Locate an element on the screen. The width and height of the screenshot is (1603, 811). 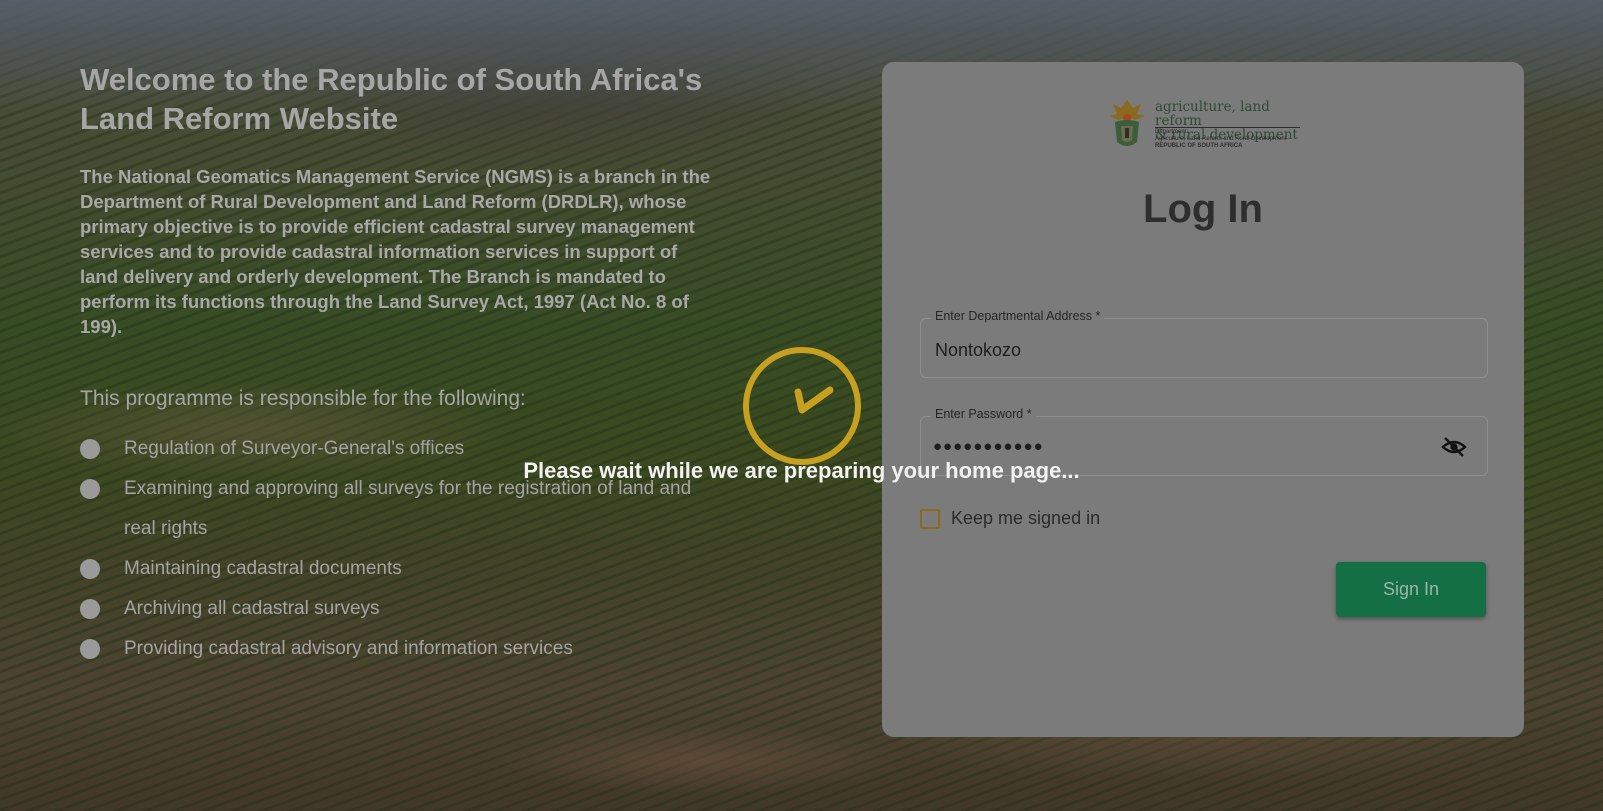
address-input is located at coordinates (1175, 350).